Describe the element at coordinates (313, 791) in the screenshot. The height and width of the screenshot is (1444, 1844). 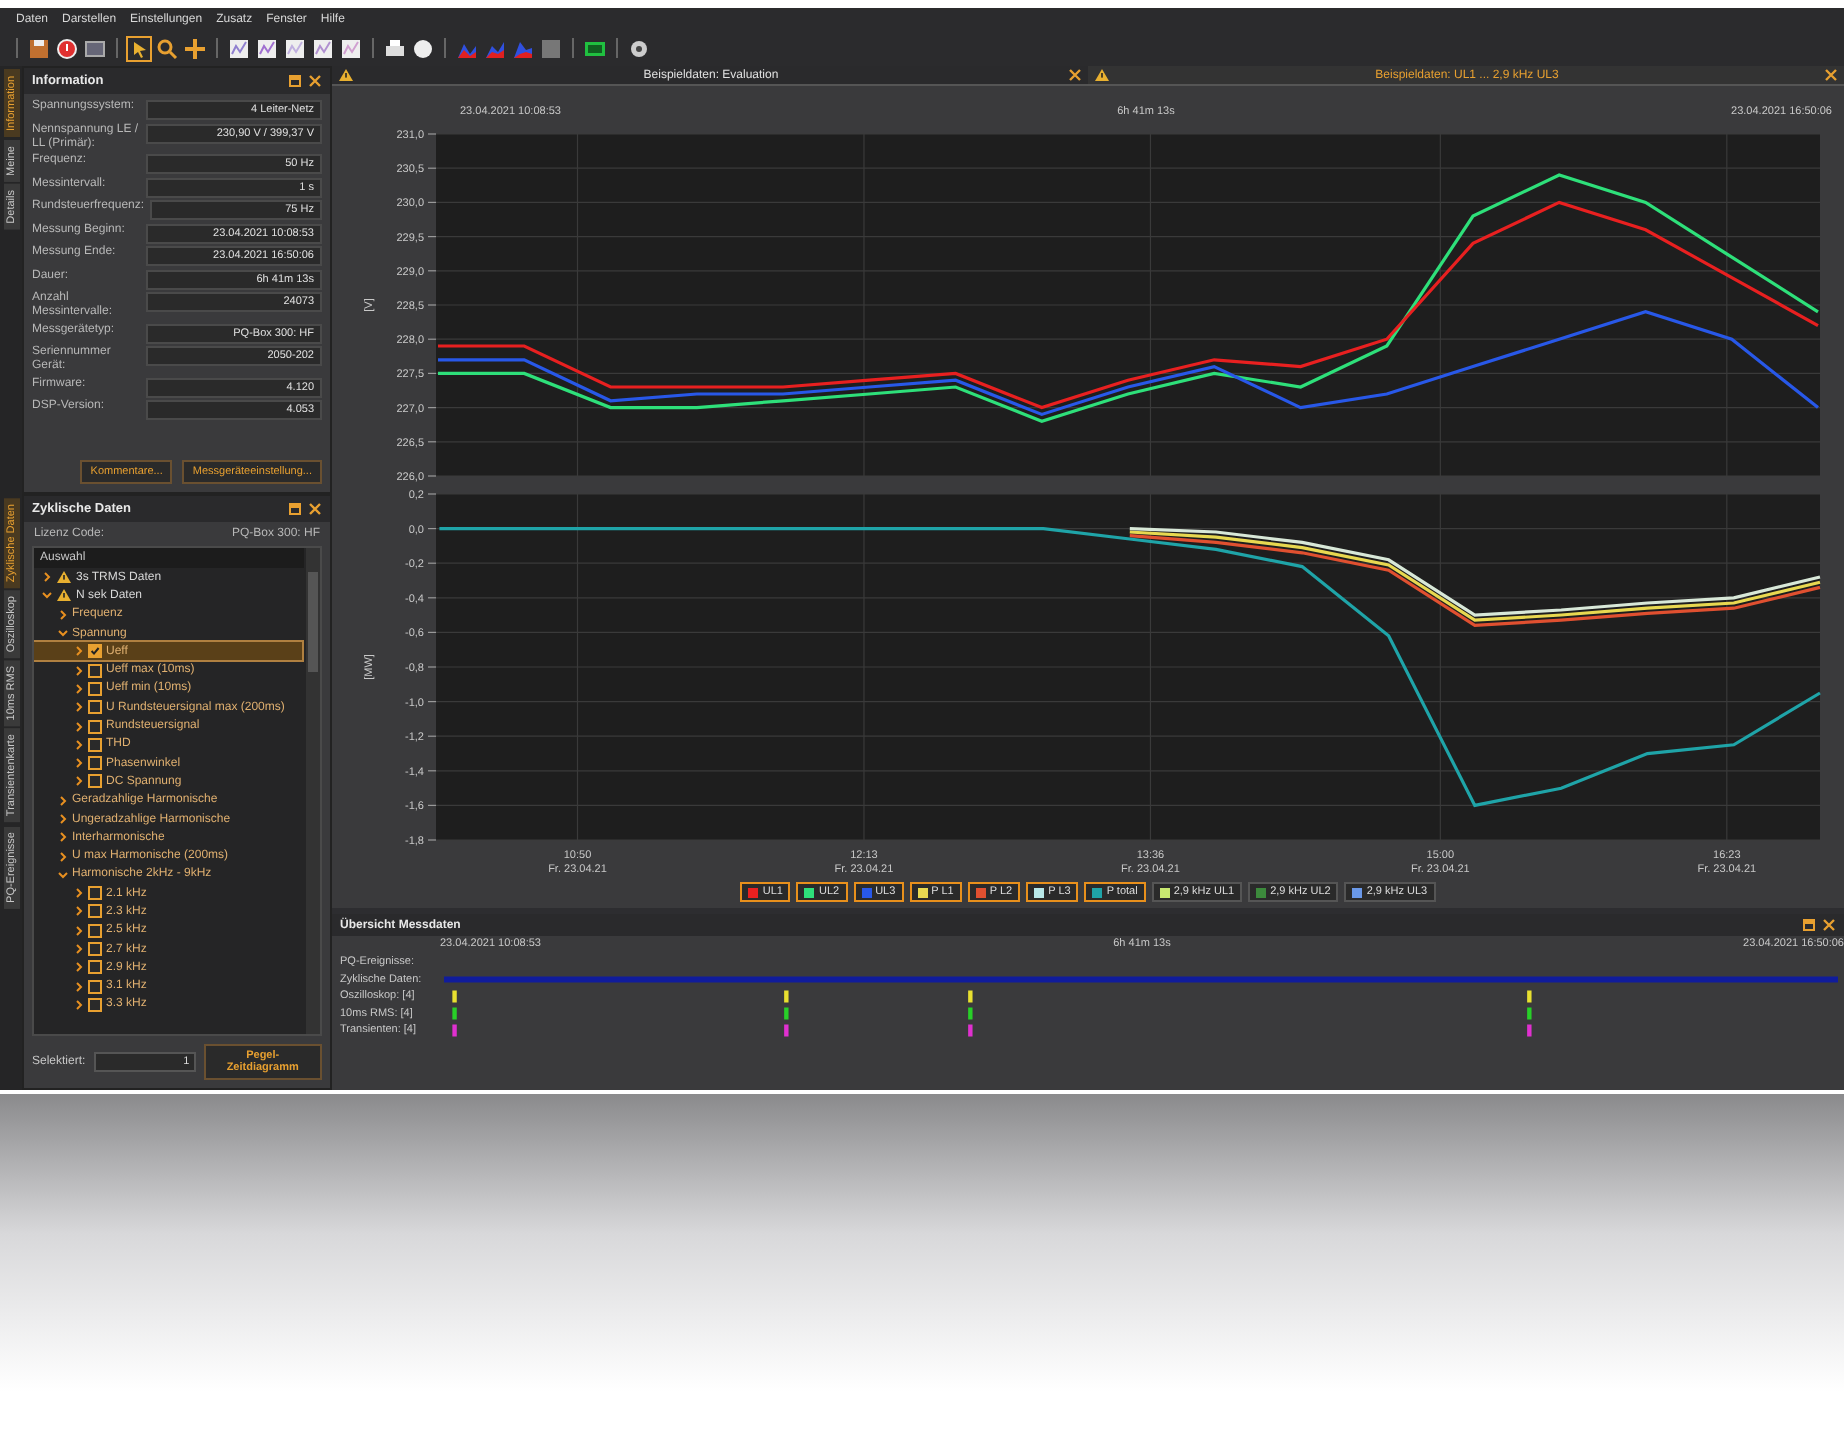
I see `scrollbar` at that location.